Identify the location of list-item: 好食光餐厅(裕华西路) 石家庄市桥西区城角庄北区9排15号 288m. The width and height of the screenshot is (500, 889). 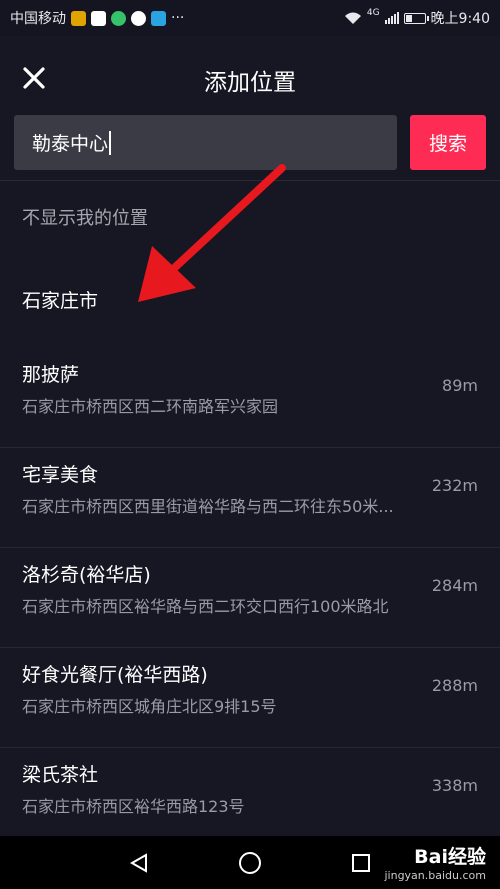
(250, 698).